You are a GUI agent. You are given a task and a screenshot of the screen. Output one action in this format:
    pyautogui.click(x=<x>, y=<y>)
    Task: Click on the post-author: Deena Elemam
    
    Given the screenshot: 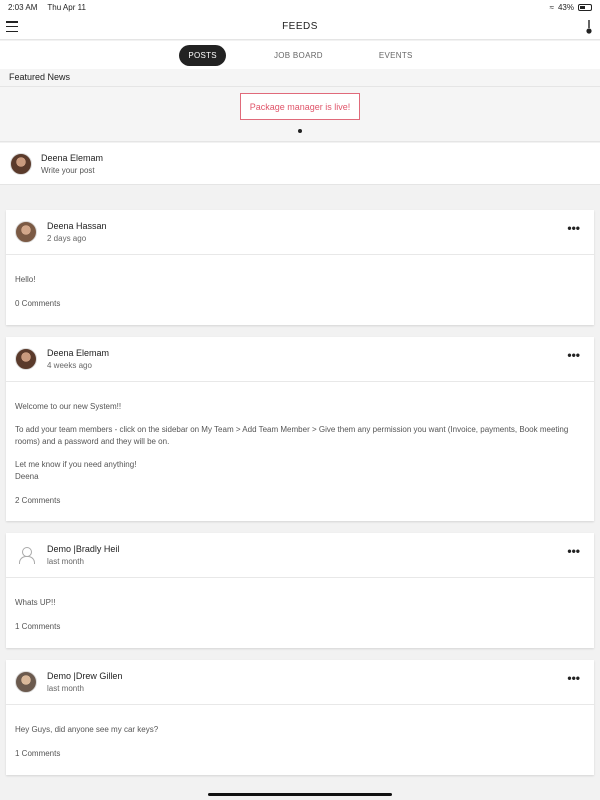 What is the action you would take?
    pyautogui.click(x=78, y=353)
    